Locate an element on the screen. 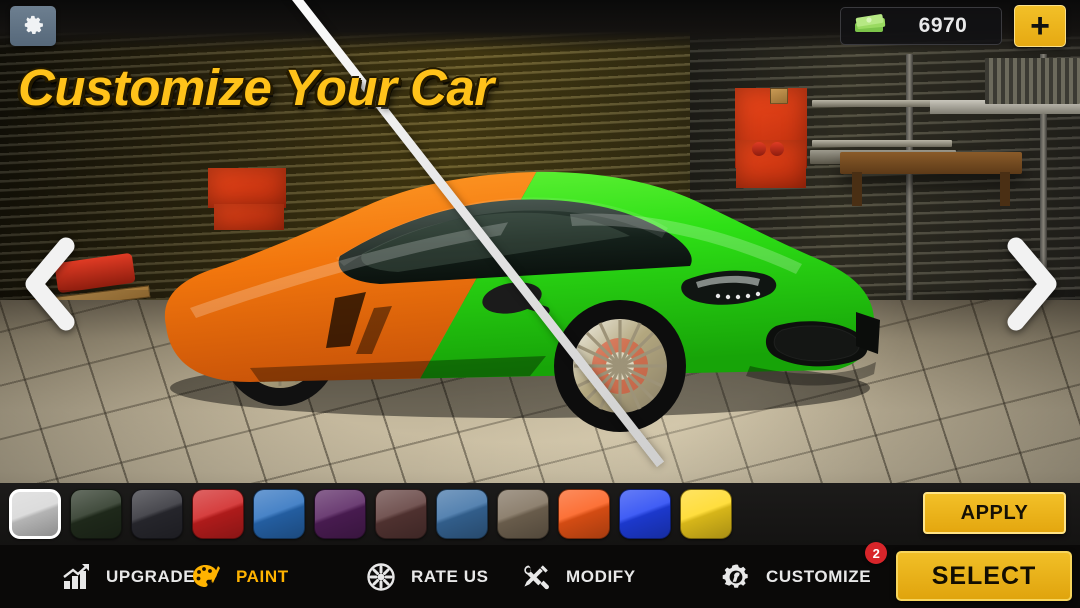 The image size is (1080, 608). currency-display: 6970 is located at coordinates (921, 26).